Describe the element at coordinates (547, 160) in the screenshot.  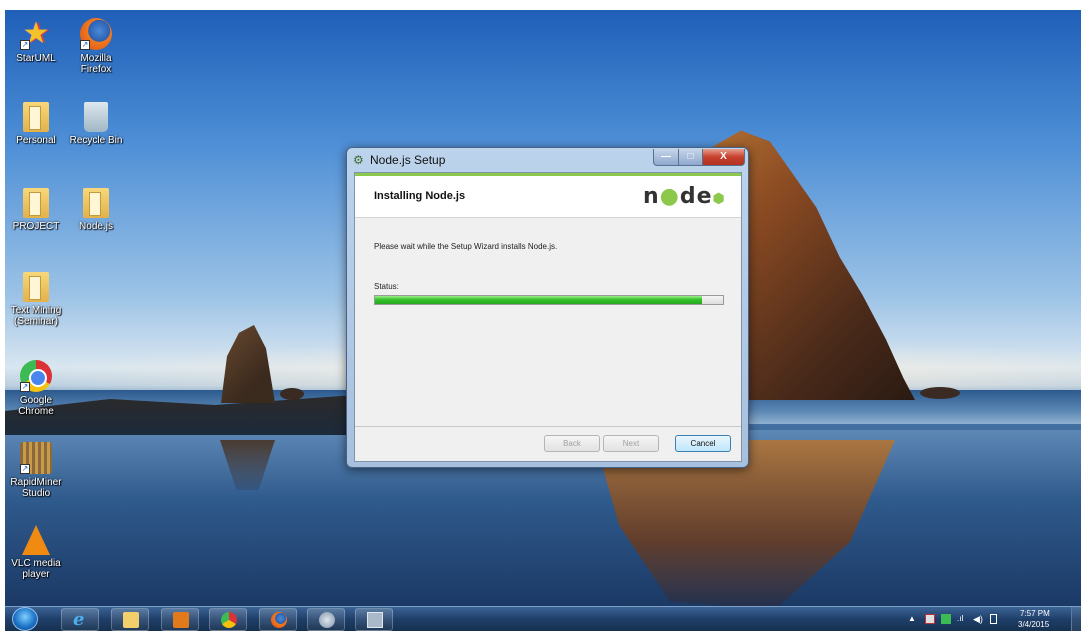
I see `dialog-titlebar: ⚙ Node.js Setup — □ X` at that location.